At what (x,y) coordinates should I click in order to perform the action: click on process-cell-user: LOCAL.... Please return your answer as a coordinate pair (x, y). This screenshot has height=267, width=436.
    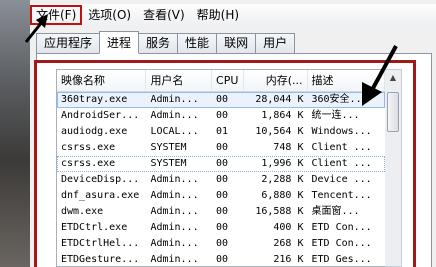
    Looking at the image, I should click on (174, 131).